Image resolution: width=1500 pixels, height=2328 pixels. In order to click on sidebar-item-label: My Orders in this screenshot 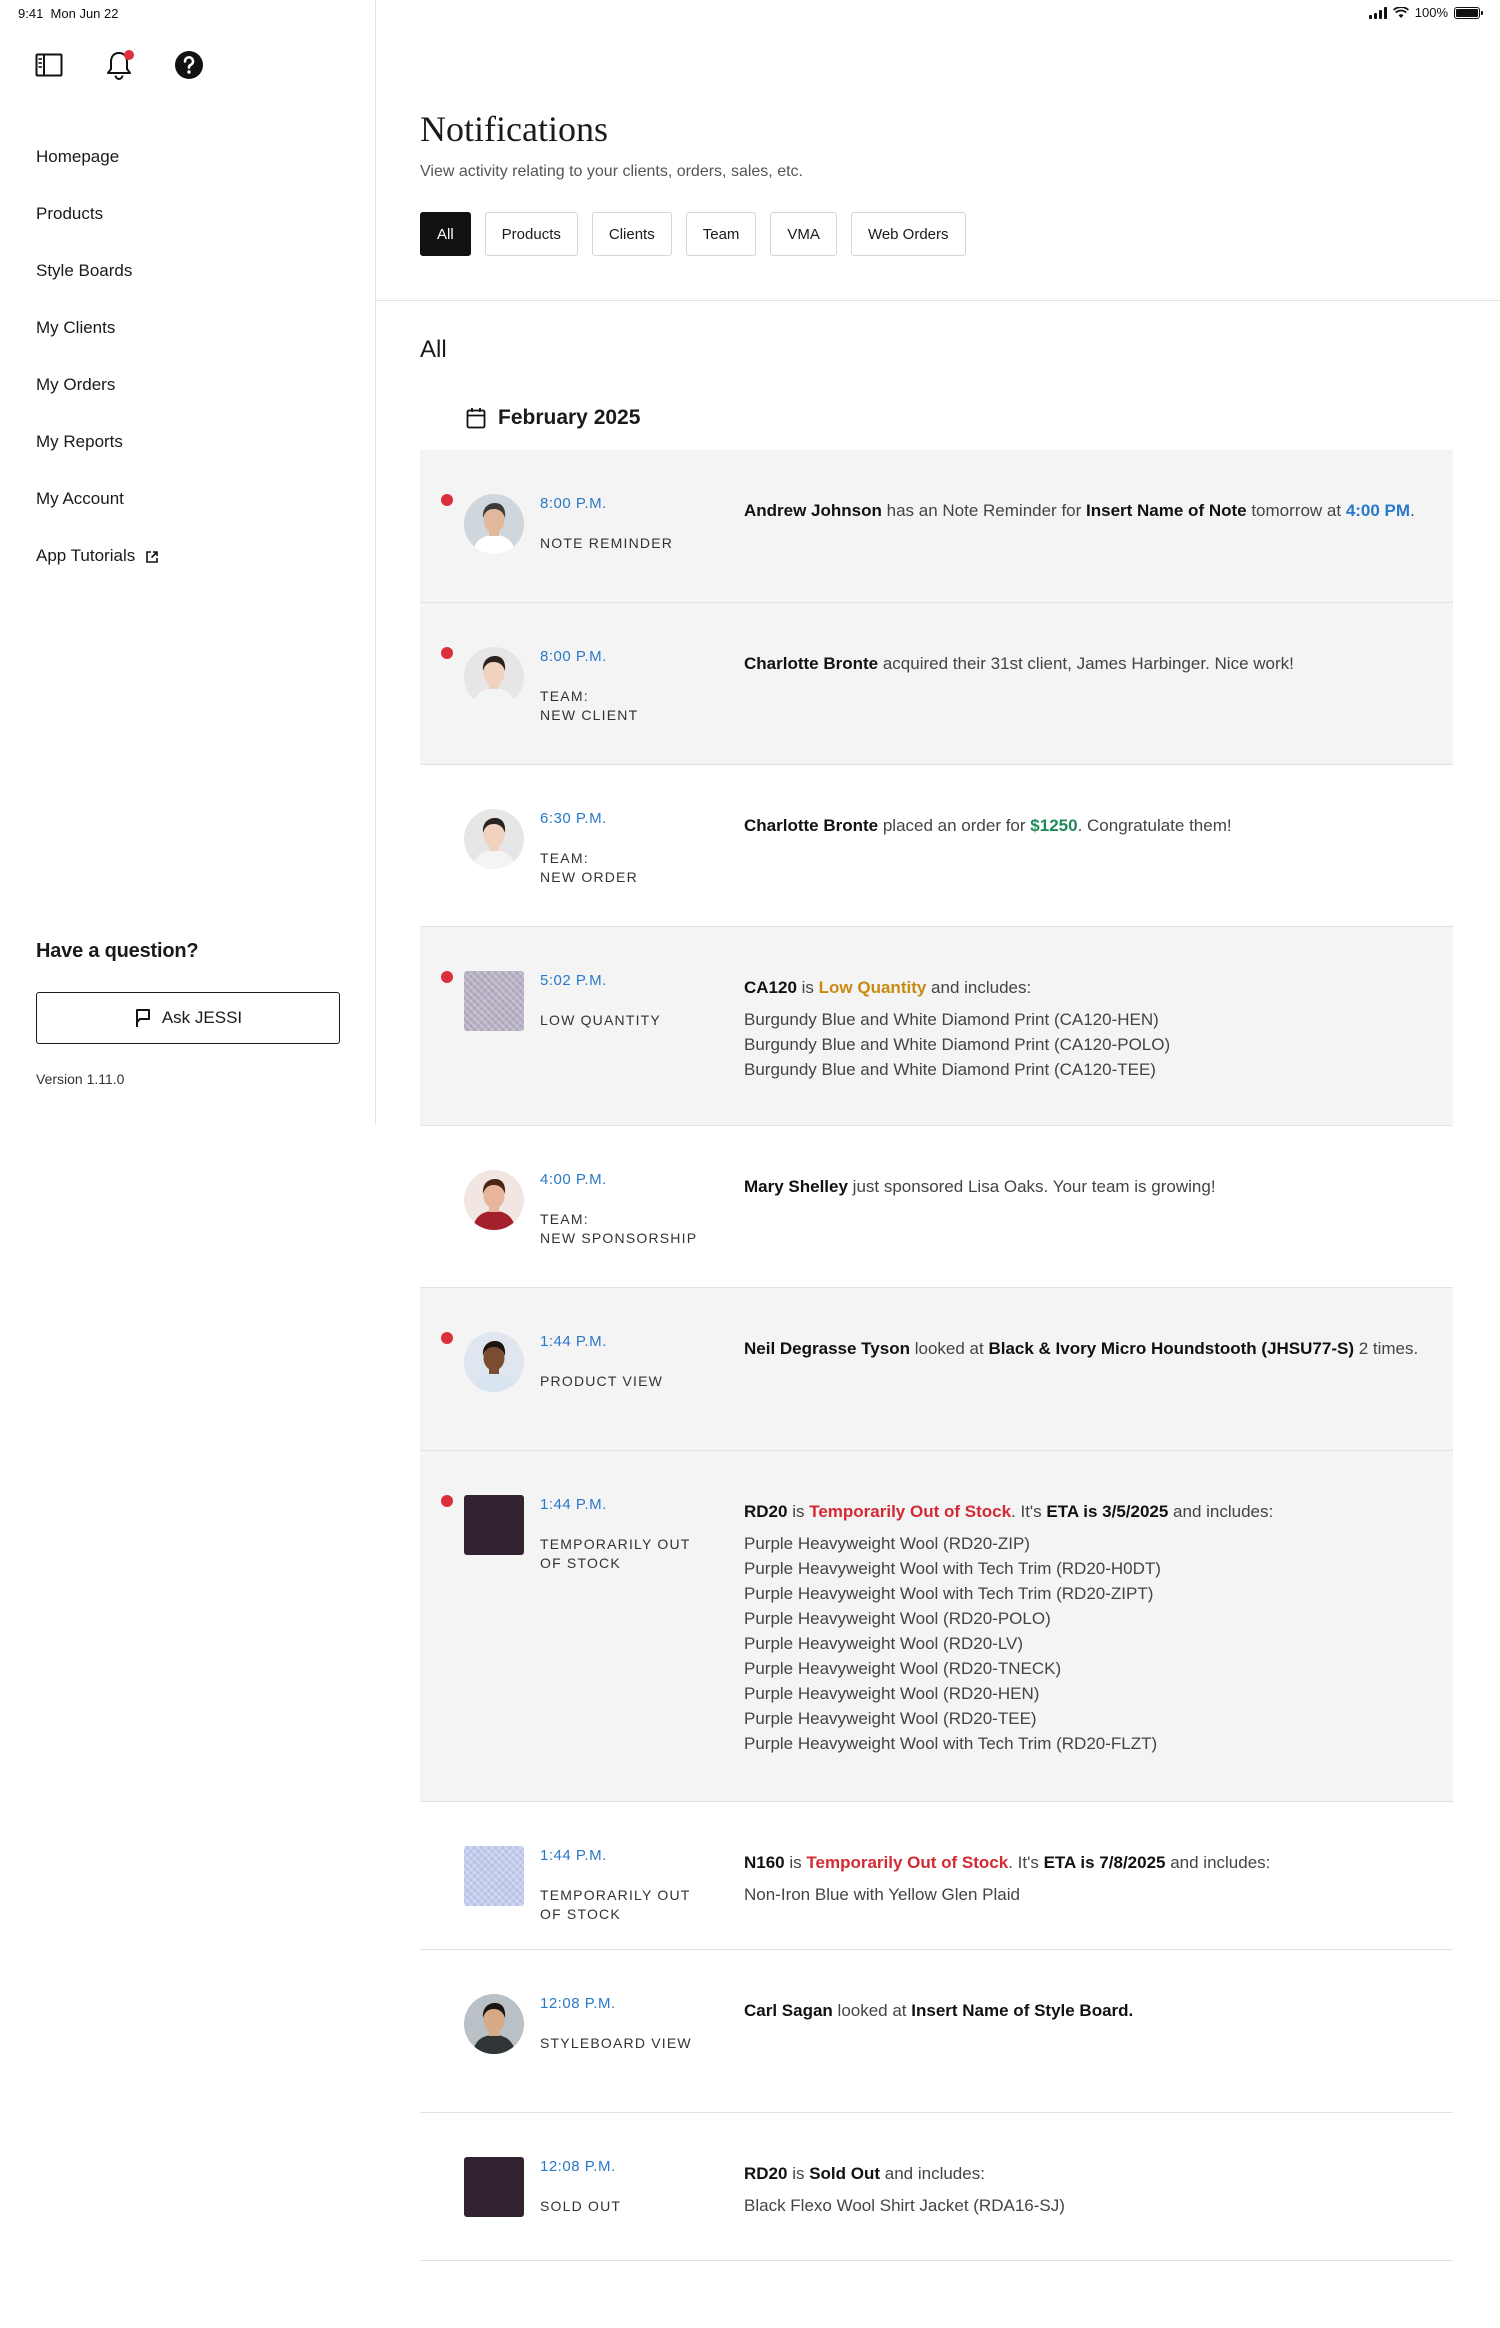, I will do `click(76, 384)`.